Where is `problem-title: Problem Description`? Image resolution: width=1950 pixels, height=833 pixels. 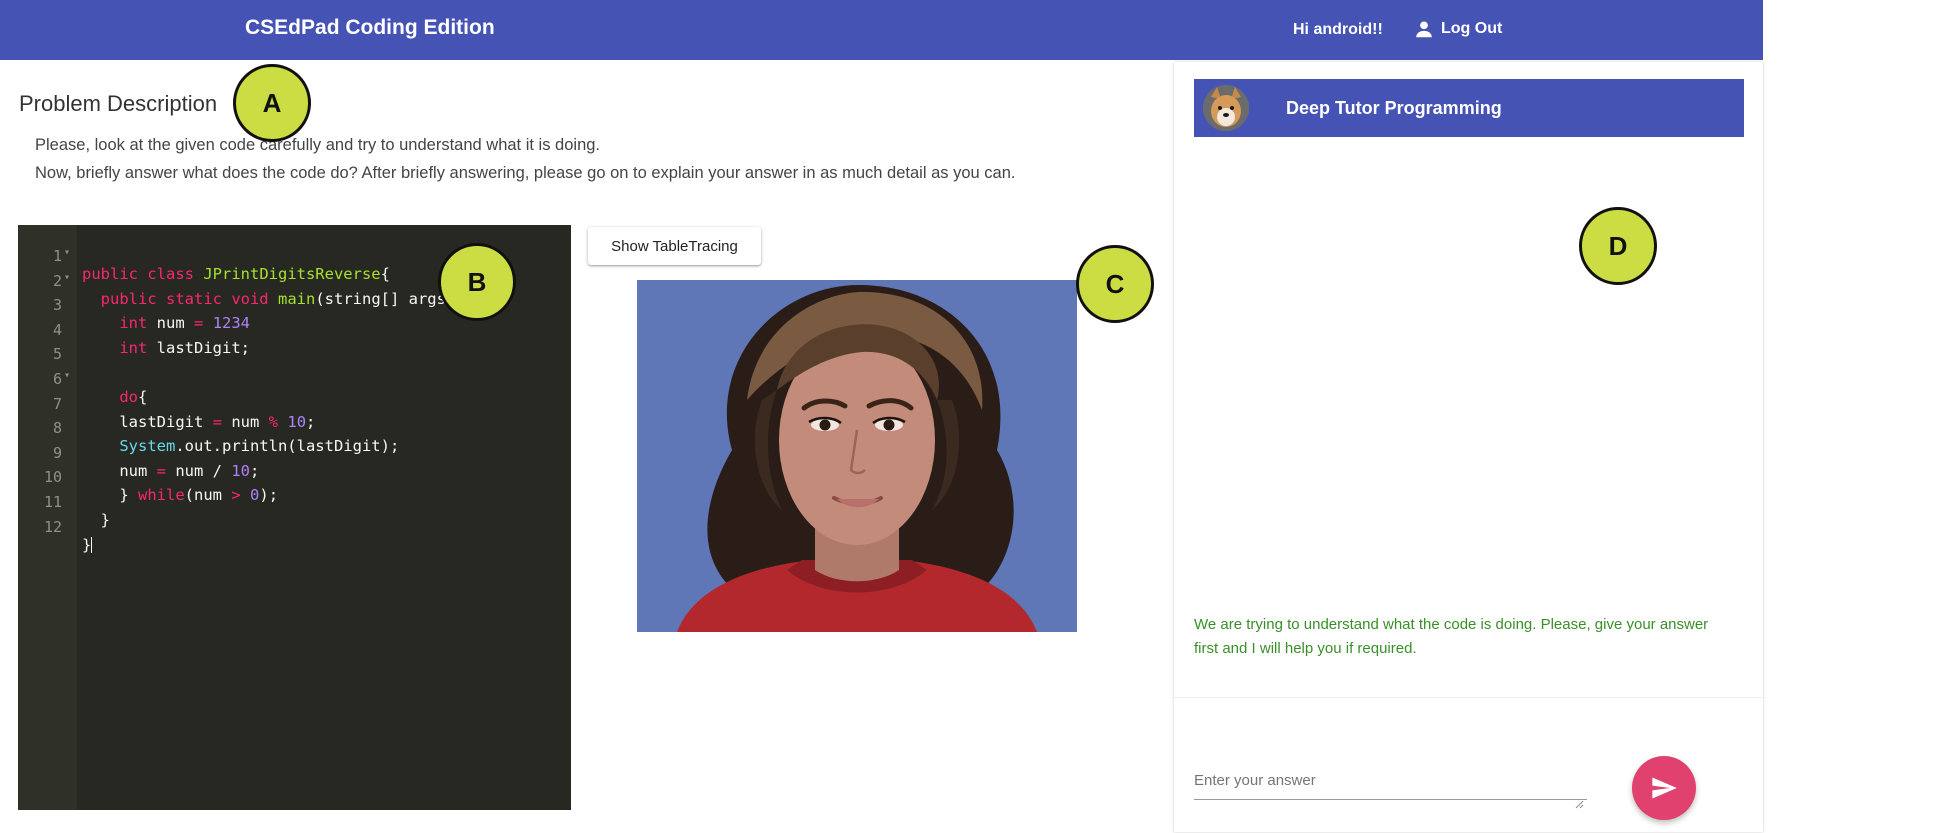
problem-title: Problem Description is located at coordinates (118, 103).